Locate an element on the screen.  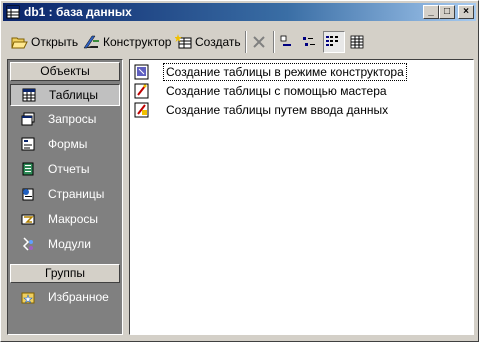
objects-header: Объекты is located at coordinates (65, 71).